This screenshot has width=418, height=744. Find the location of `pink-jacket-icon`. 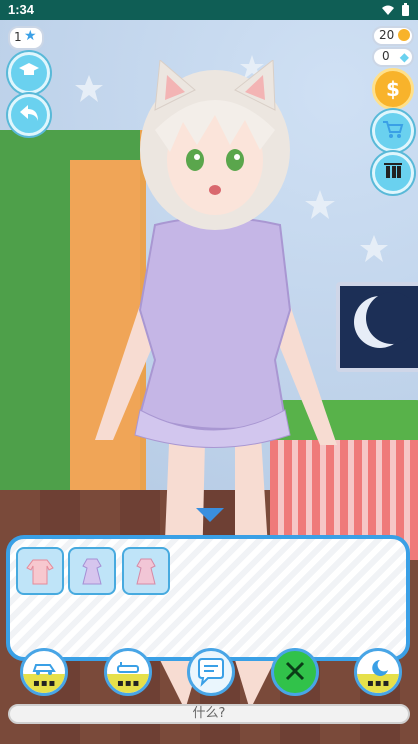

pink-jacket-icon is located at coordinates (40, 572).